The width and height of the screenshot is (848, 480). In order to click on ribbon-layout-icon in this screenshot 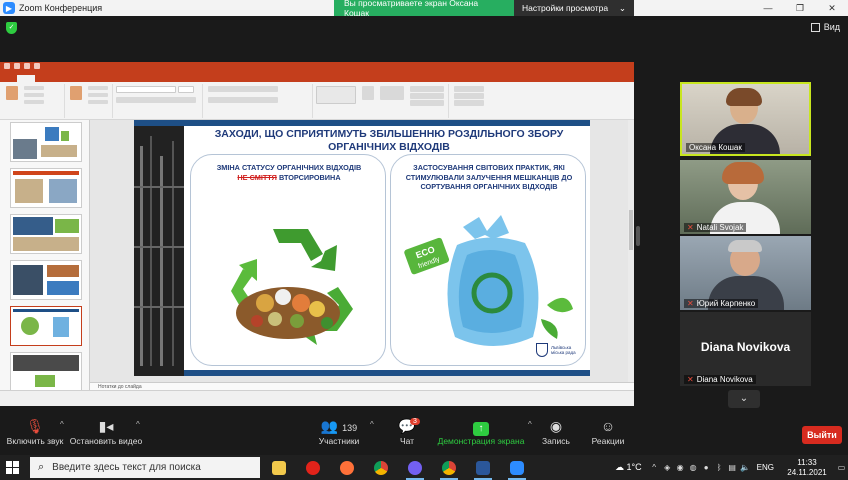, I will do `click(98, 88)`.